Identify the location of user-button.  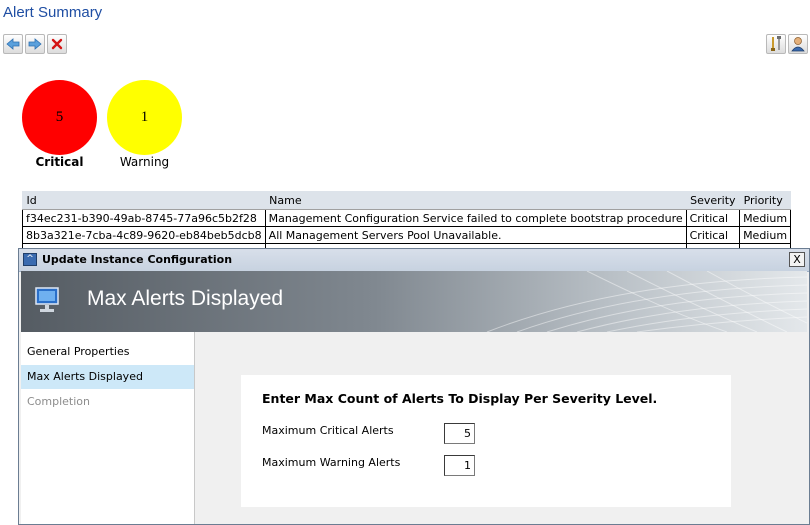
(798, 44).